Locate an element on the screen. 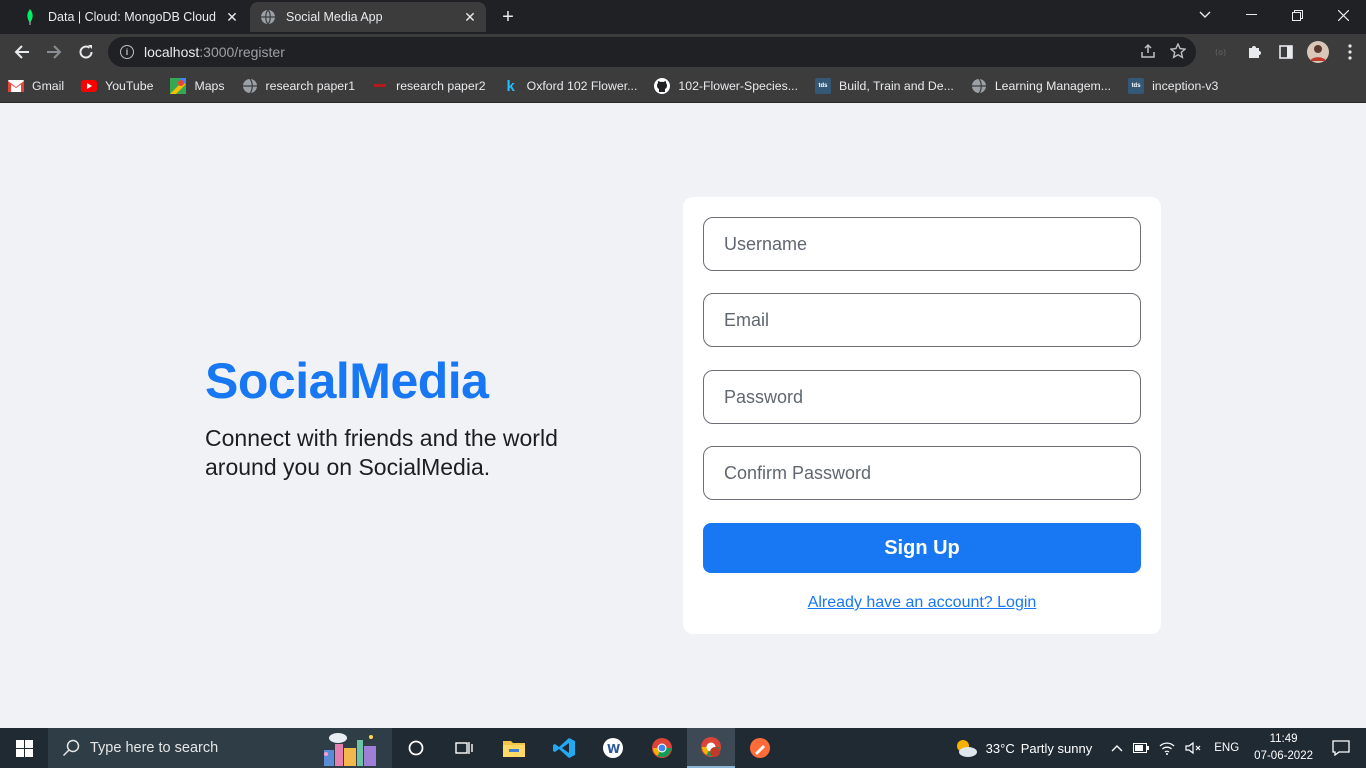 The image size is (1366, 768). svg-text: W is located at coordinates (613, 749).